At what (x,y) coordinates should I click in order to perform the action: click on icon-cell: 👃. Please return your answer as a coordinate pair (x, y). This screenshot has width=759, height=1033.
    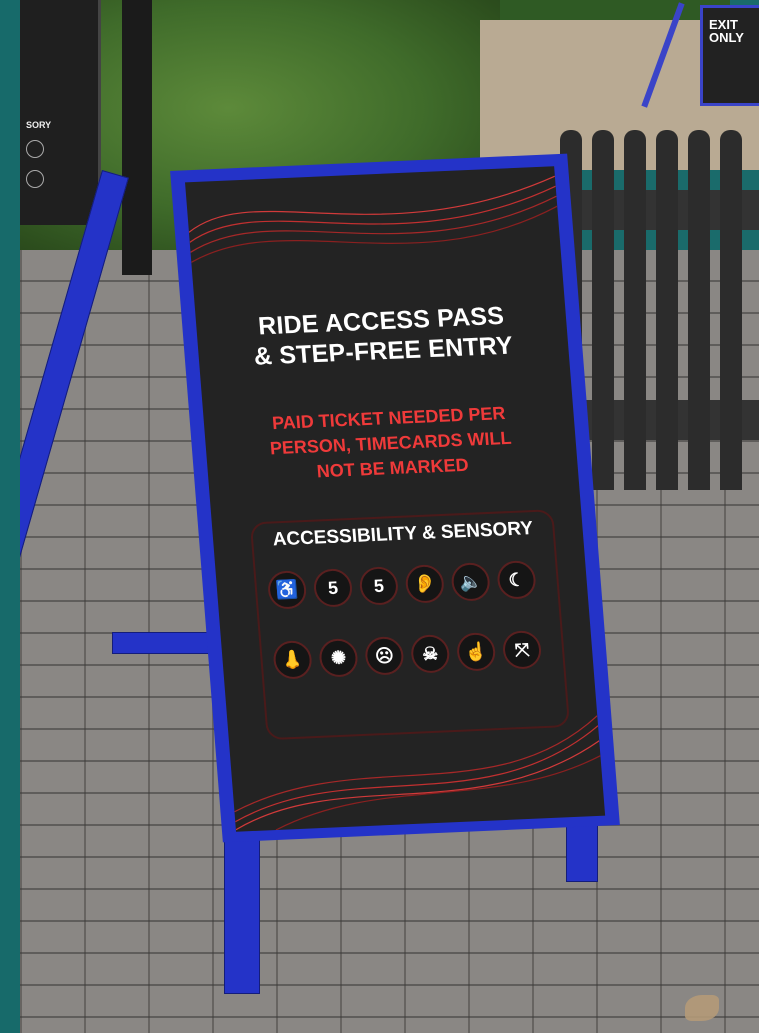
    Looking at the image, I should click on (293, 669).